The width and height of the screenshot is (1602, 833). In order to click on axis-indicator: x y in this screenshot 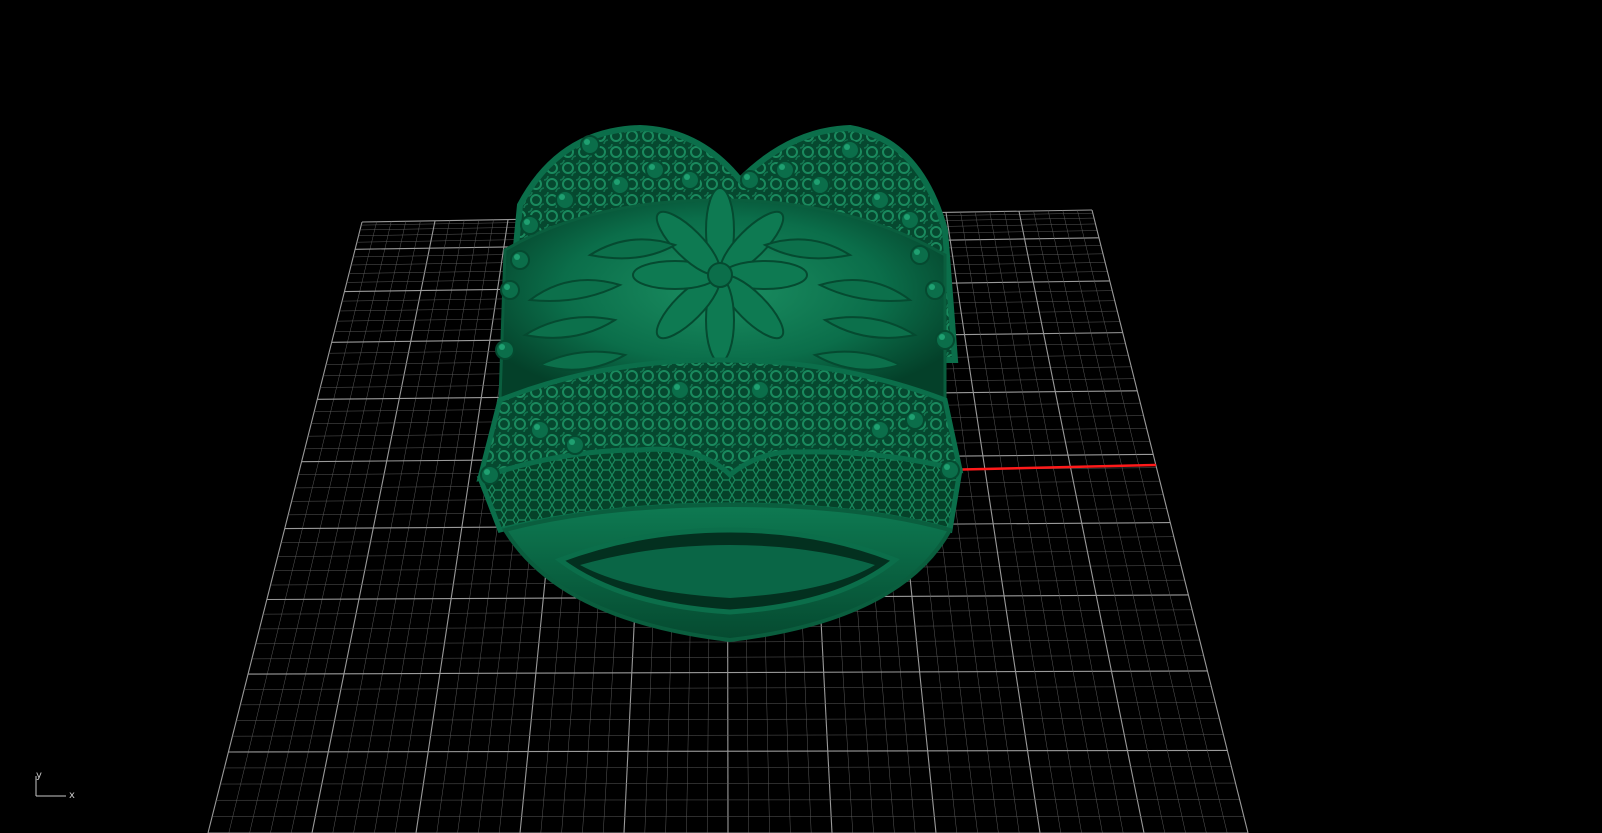, I will do `click(55, 785)`.